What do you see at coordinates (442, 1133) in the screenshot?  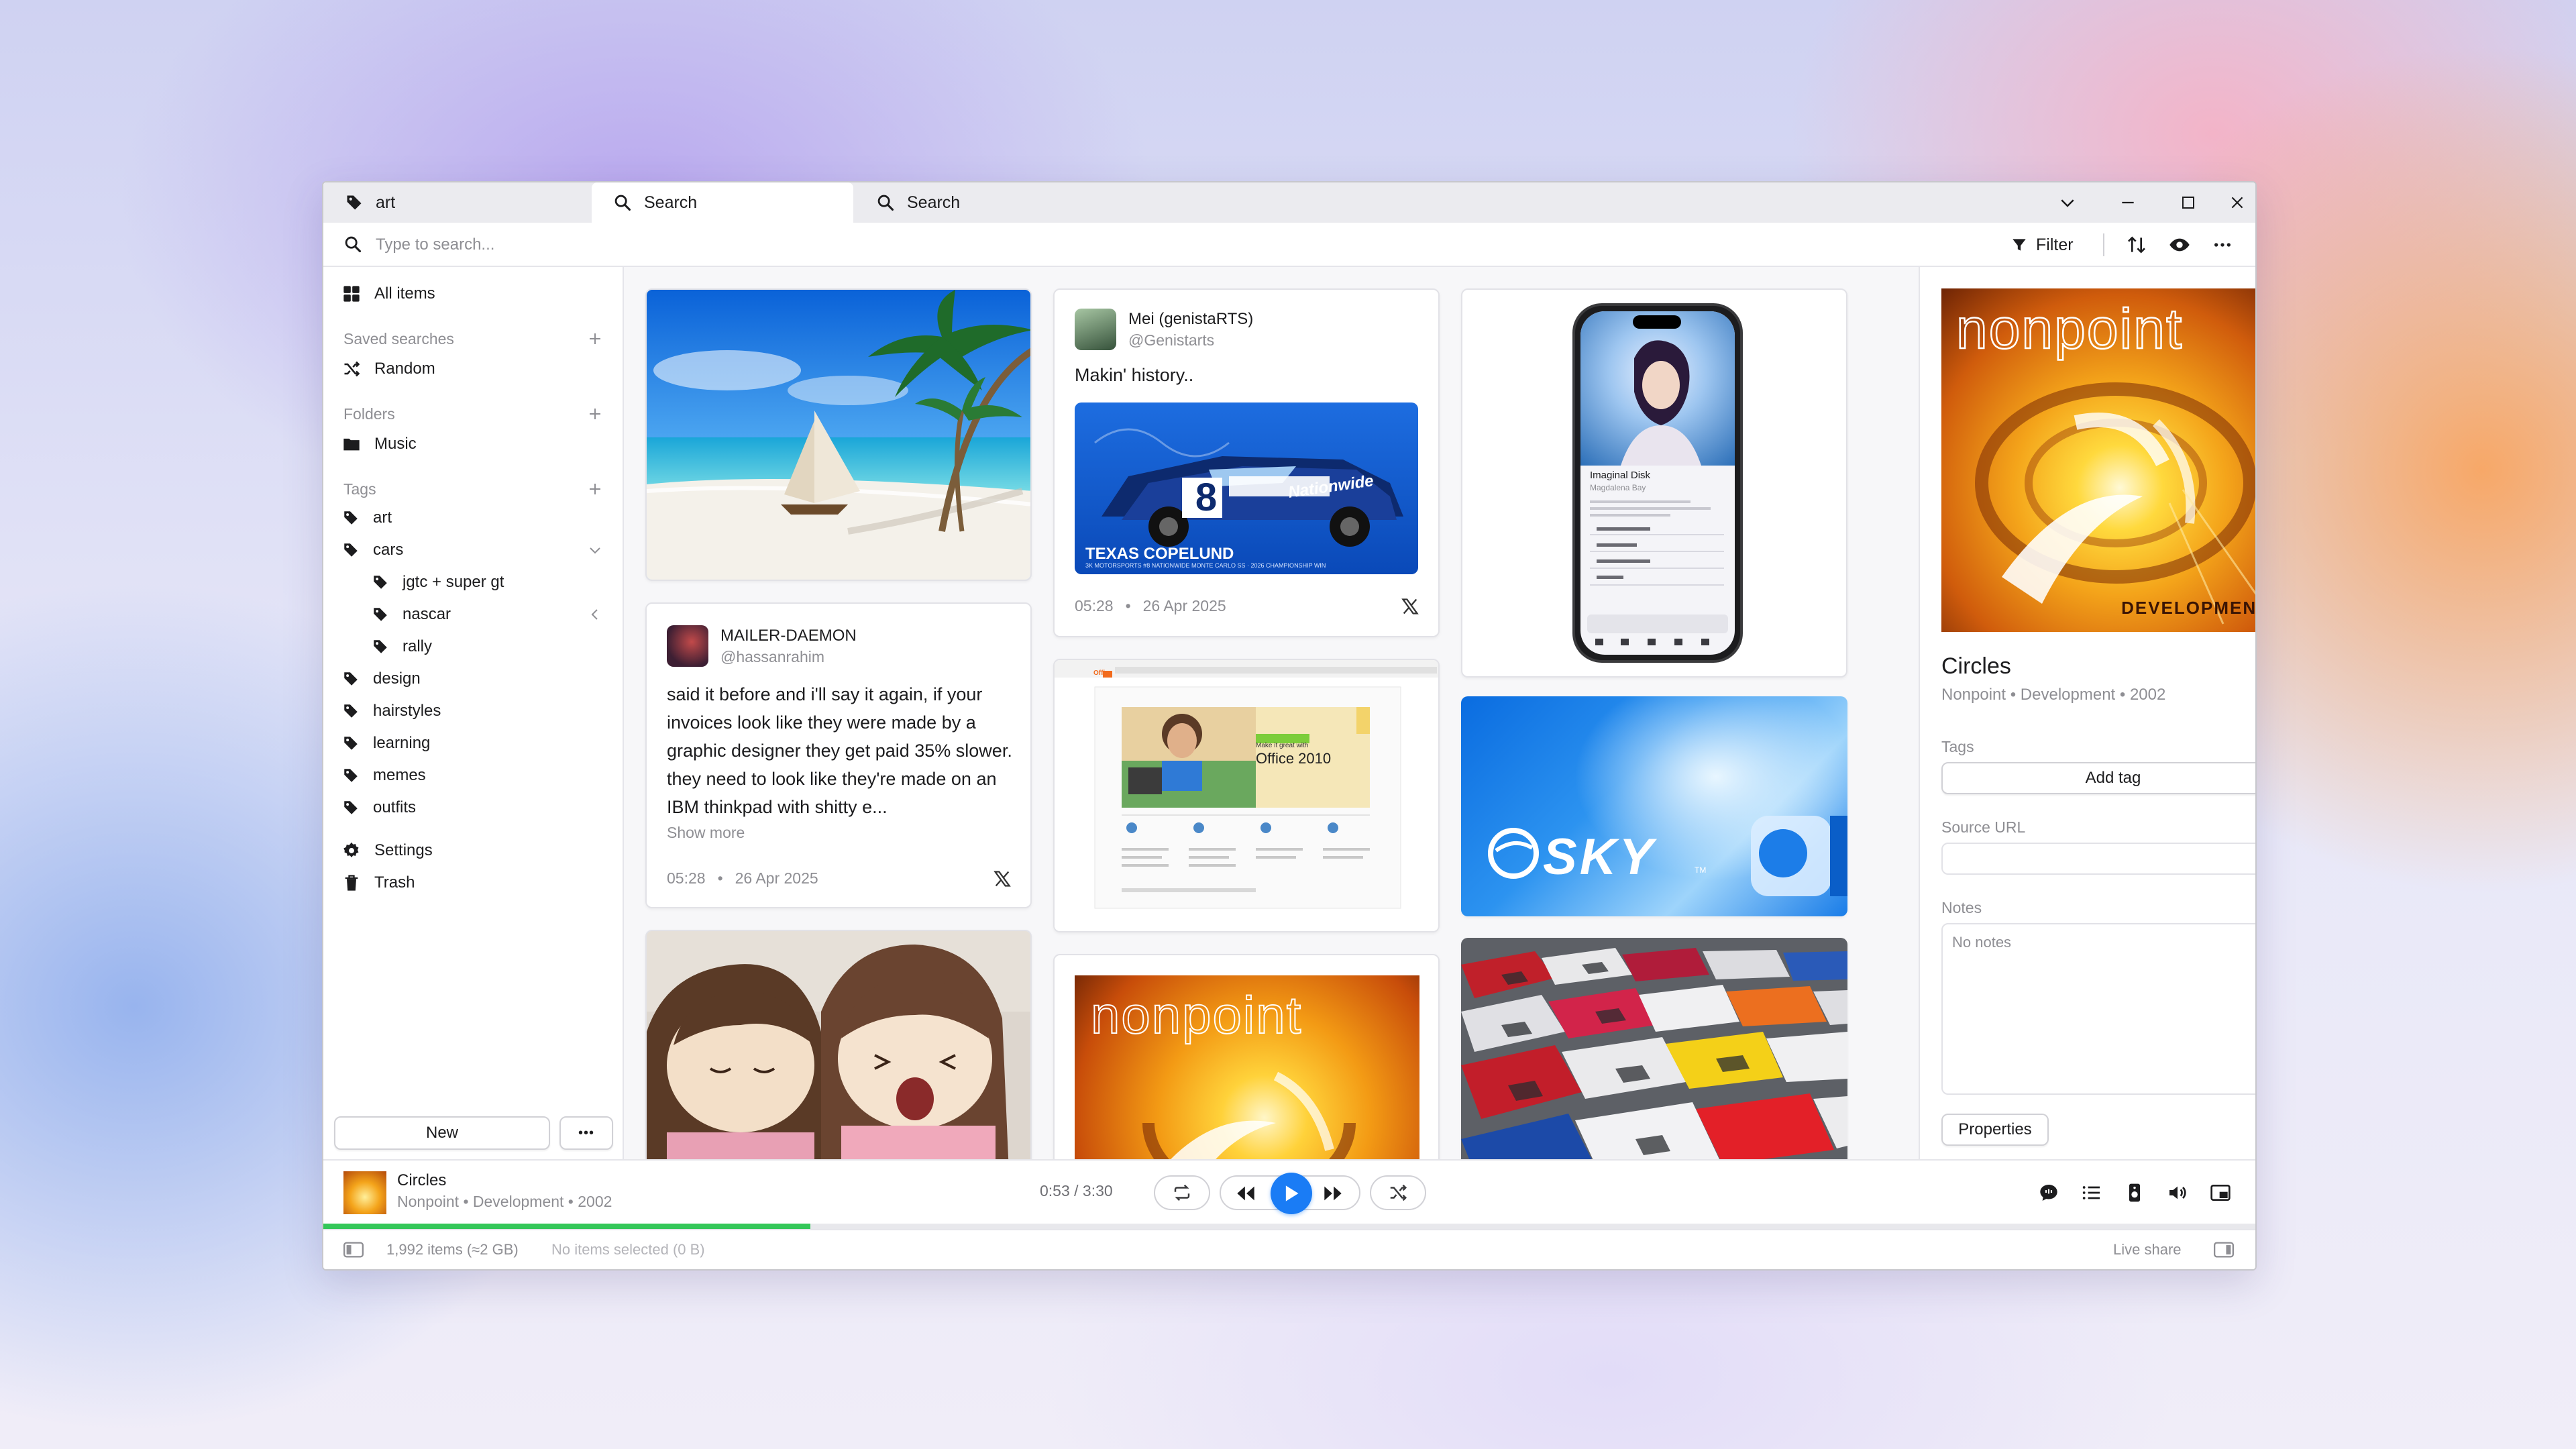 I see `new-button: New` at bounding box center [442, 1133].